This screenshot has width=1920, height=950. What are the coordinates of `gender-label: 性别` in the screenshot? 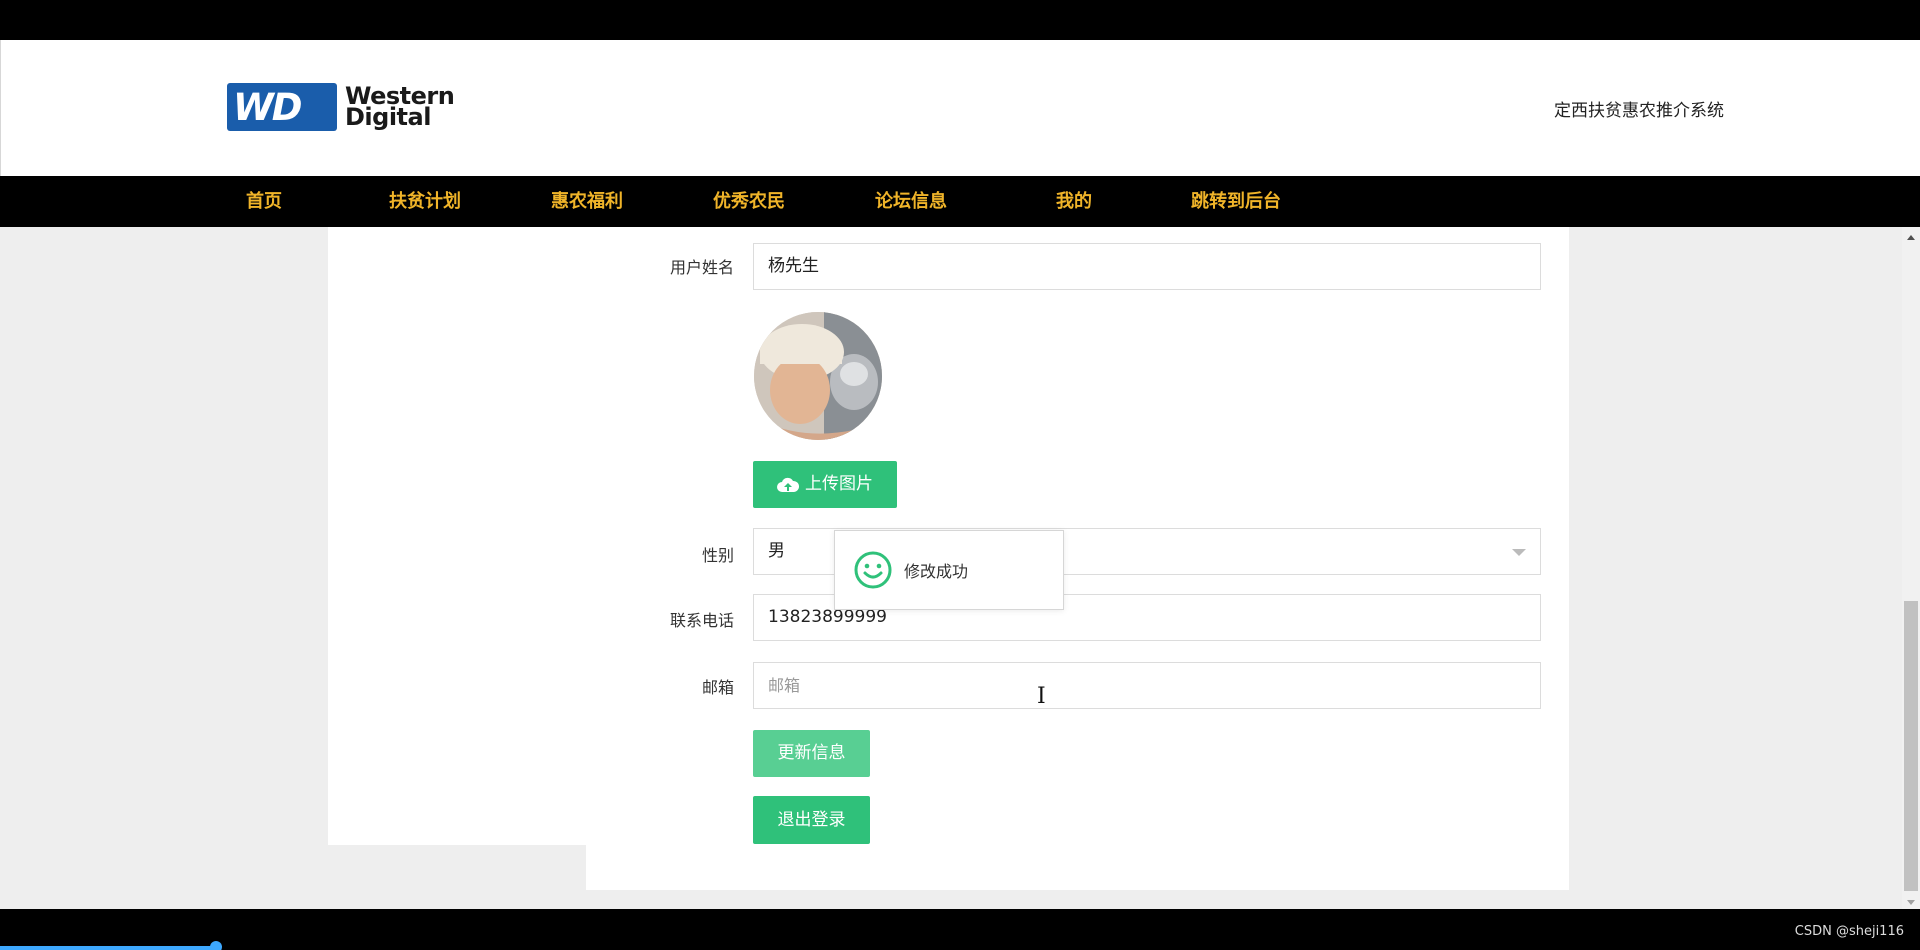 It's located at (717, 555).